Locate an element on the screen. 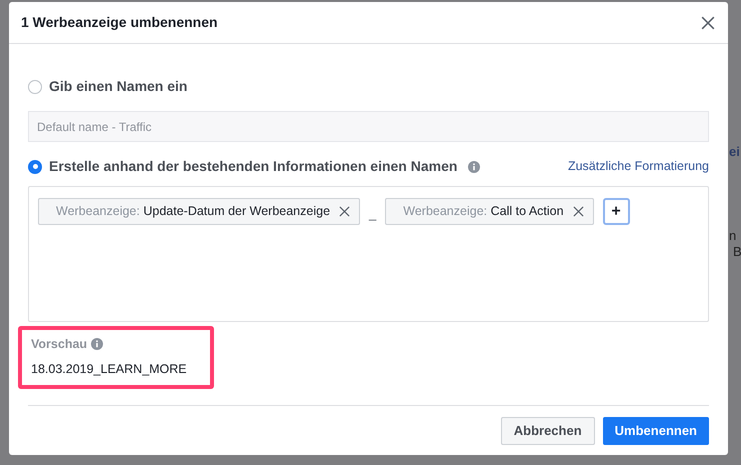 Image resolution: width=741 pixels, height=465 pixels. preview-label: Vorschau is located at coordinates (59, 344).